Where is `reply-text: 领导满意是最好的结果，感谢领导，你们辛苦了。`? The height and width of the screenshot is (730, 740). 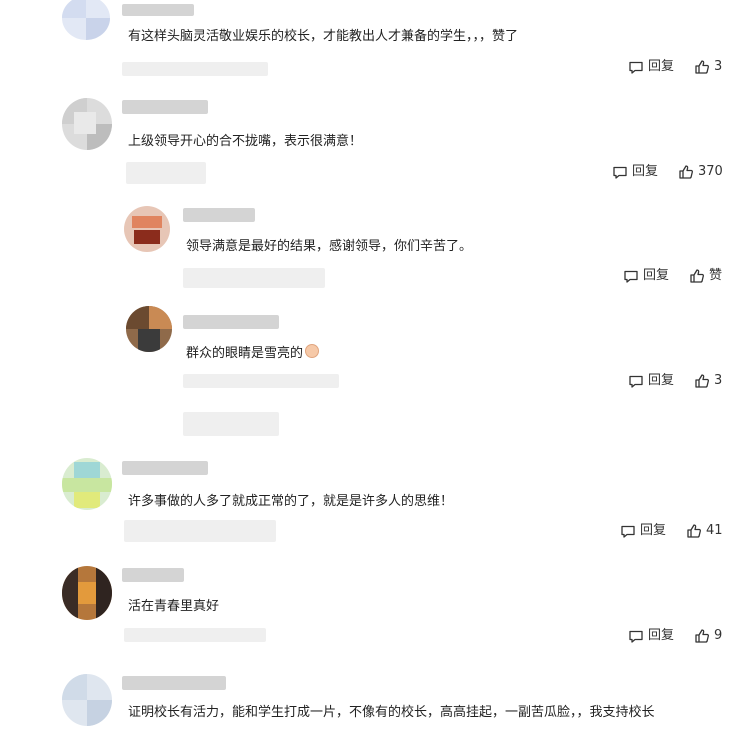
reply-text: 领导满意是最好的结果，感谢领导，你们辛苦了。 is located at coordinates (329, 246).